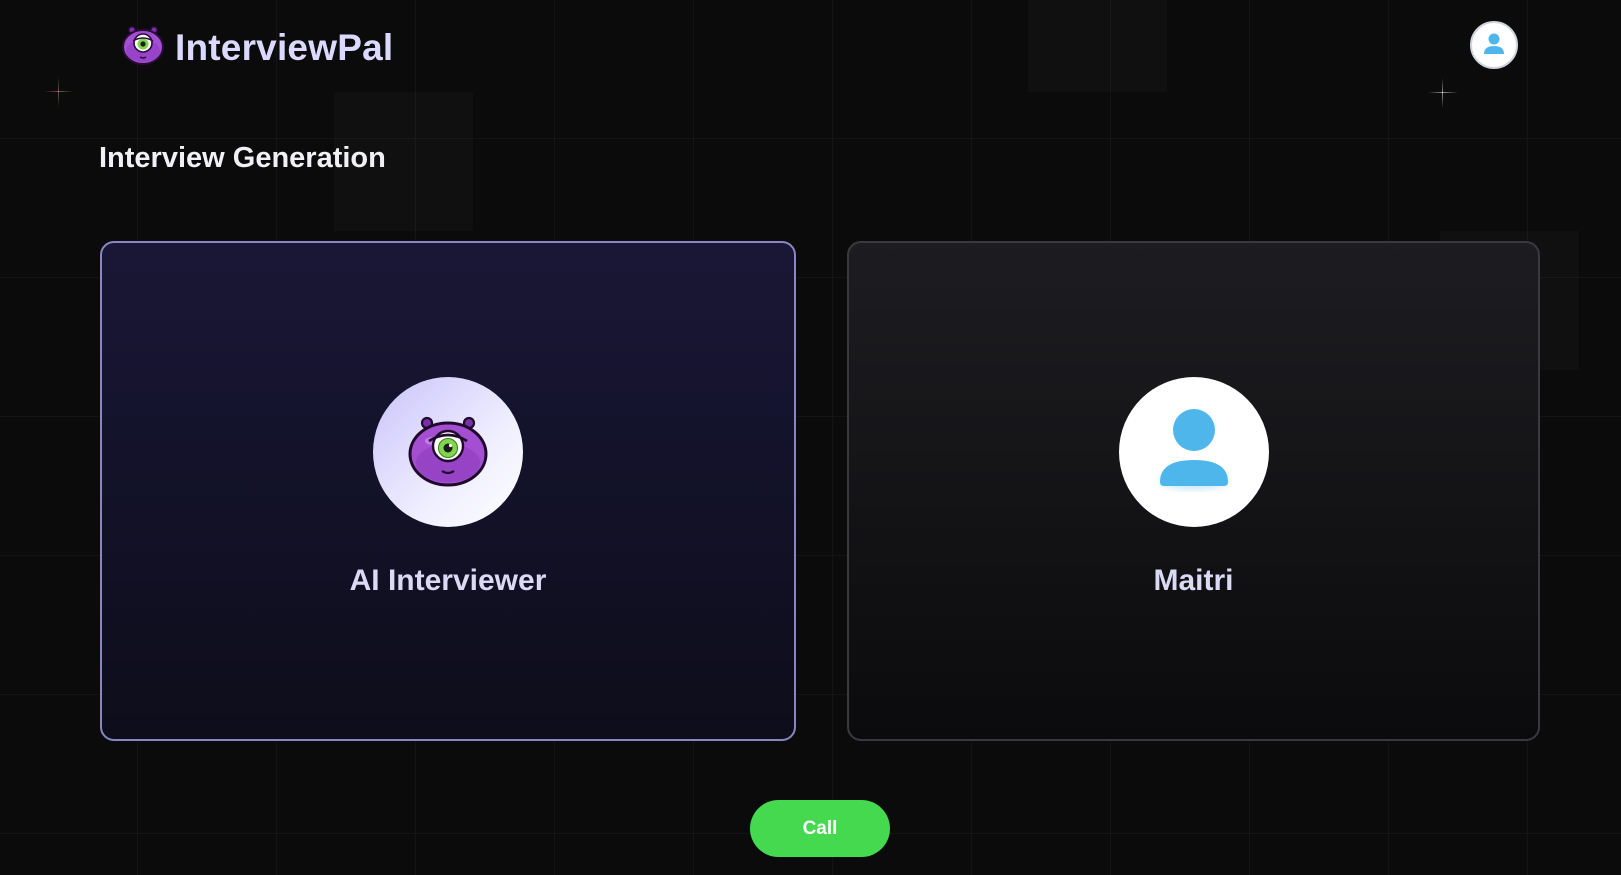 This screenshot has height=875, width=1621. I want to click on user-name: Maitri, so click(1193, 580).